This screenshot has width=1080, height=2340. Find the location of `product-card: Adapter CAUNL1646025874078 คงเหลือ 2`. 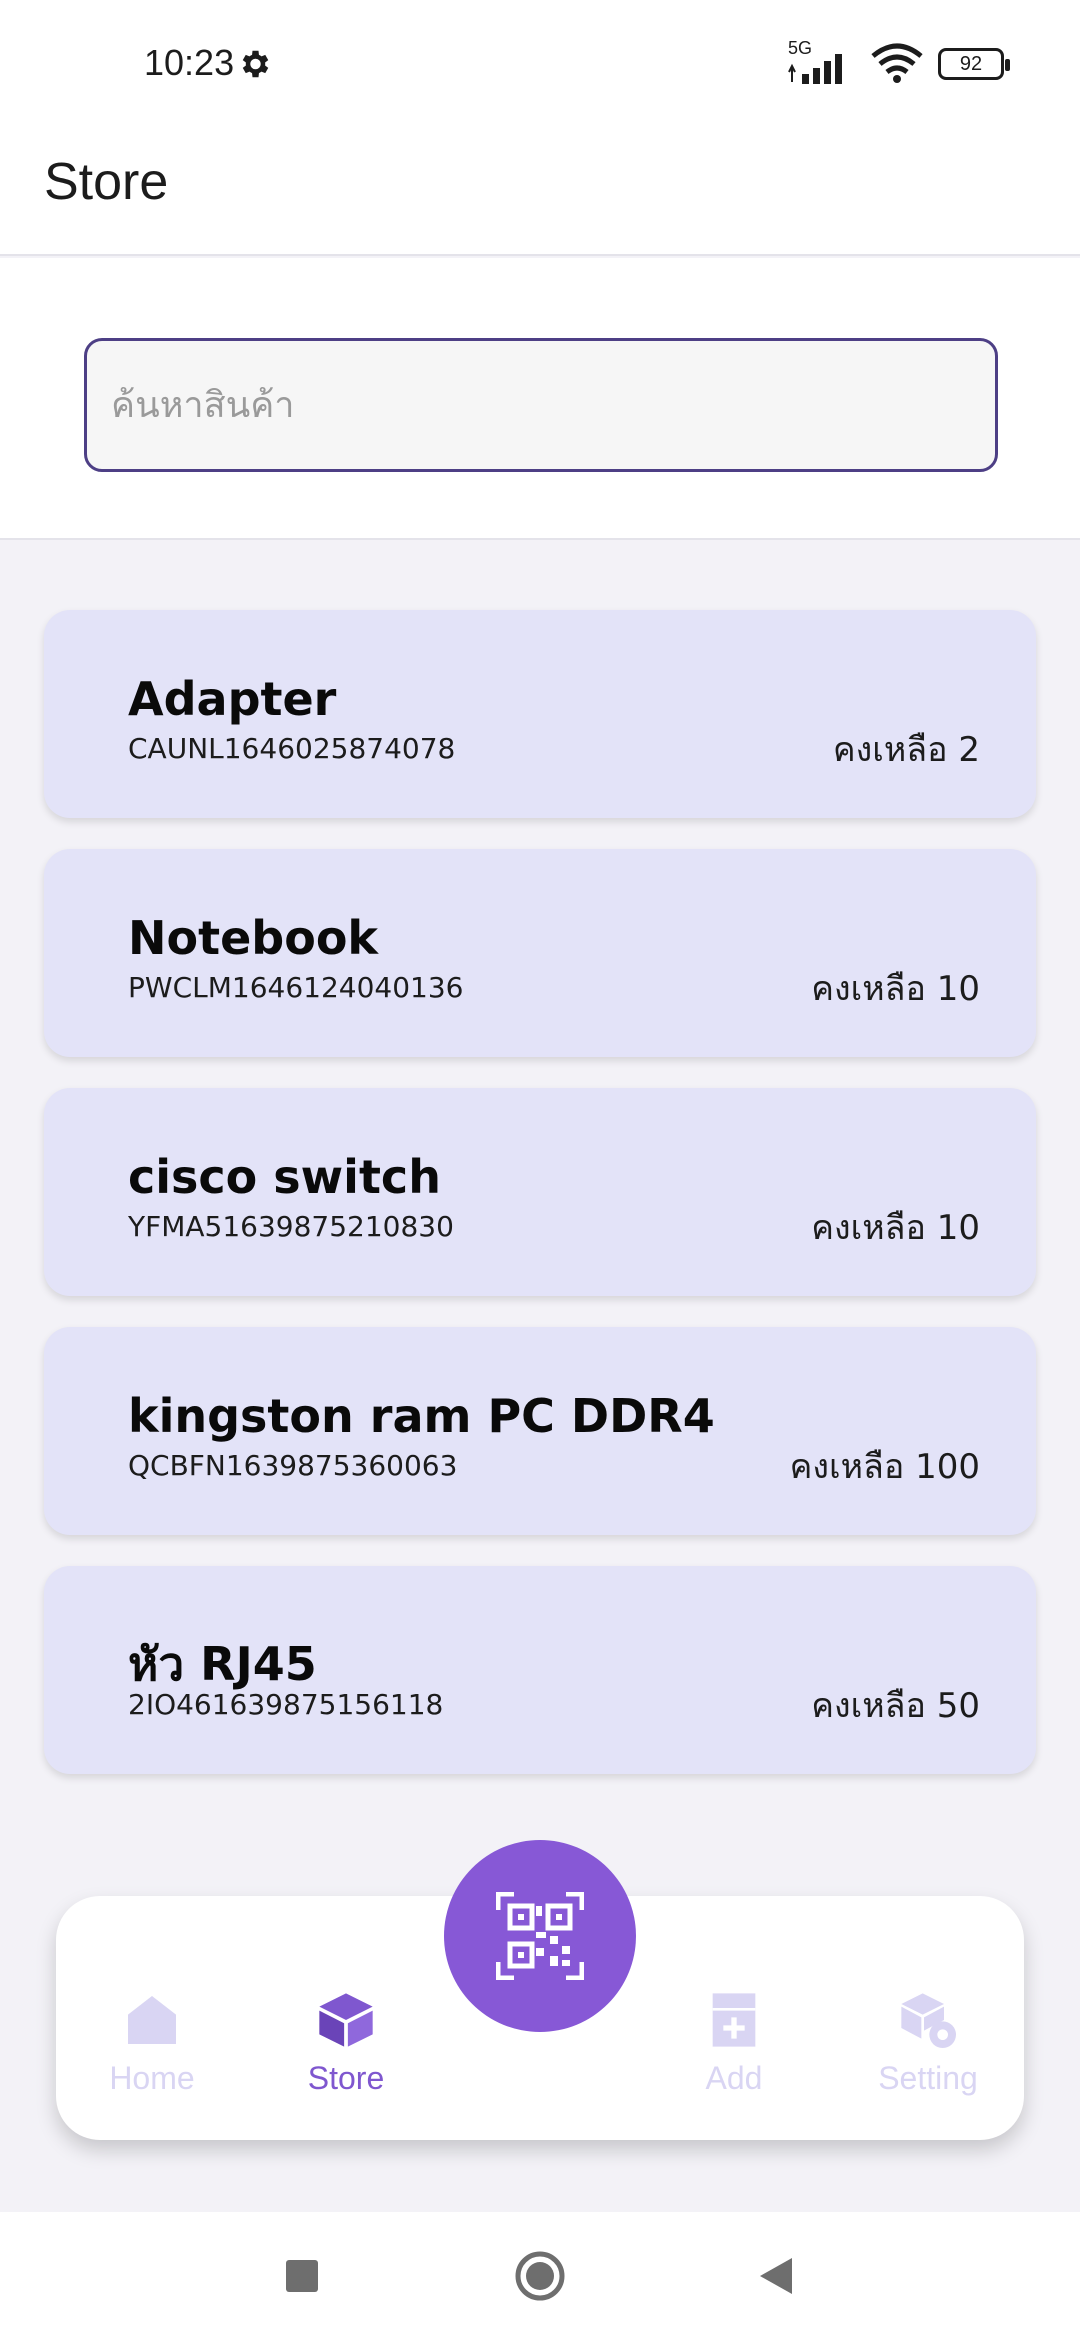

product-card: Adapter CAUNL1646025874078 คงเหลือ 2 is located at coordinates (540, 714).